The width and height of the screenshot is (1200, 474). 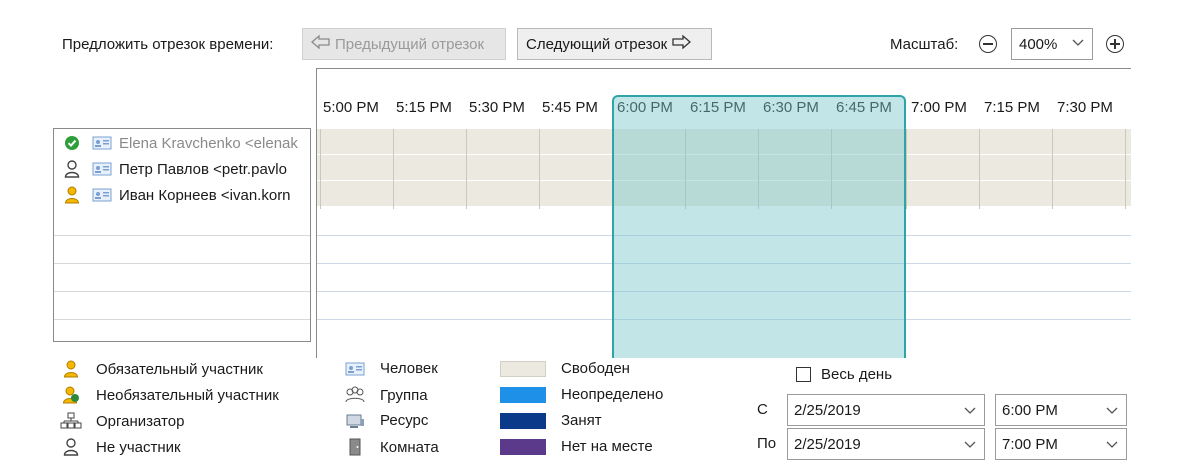 What do you see at coordinates (803, 374) in the screenshot?
I see `all-day-checkbox` at bounding box center [803, 374].